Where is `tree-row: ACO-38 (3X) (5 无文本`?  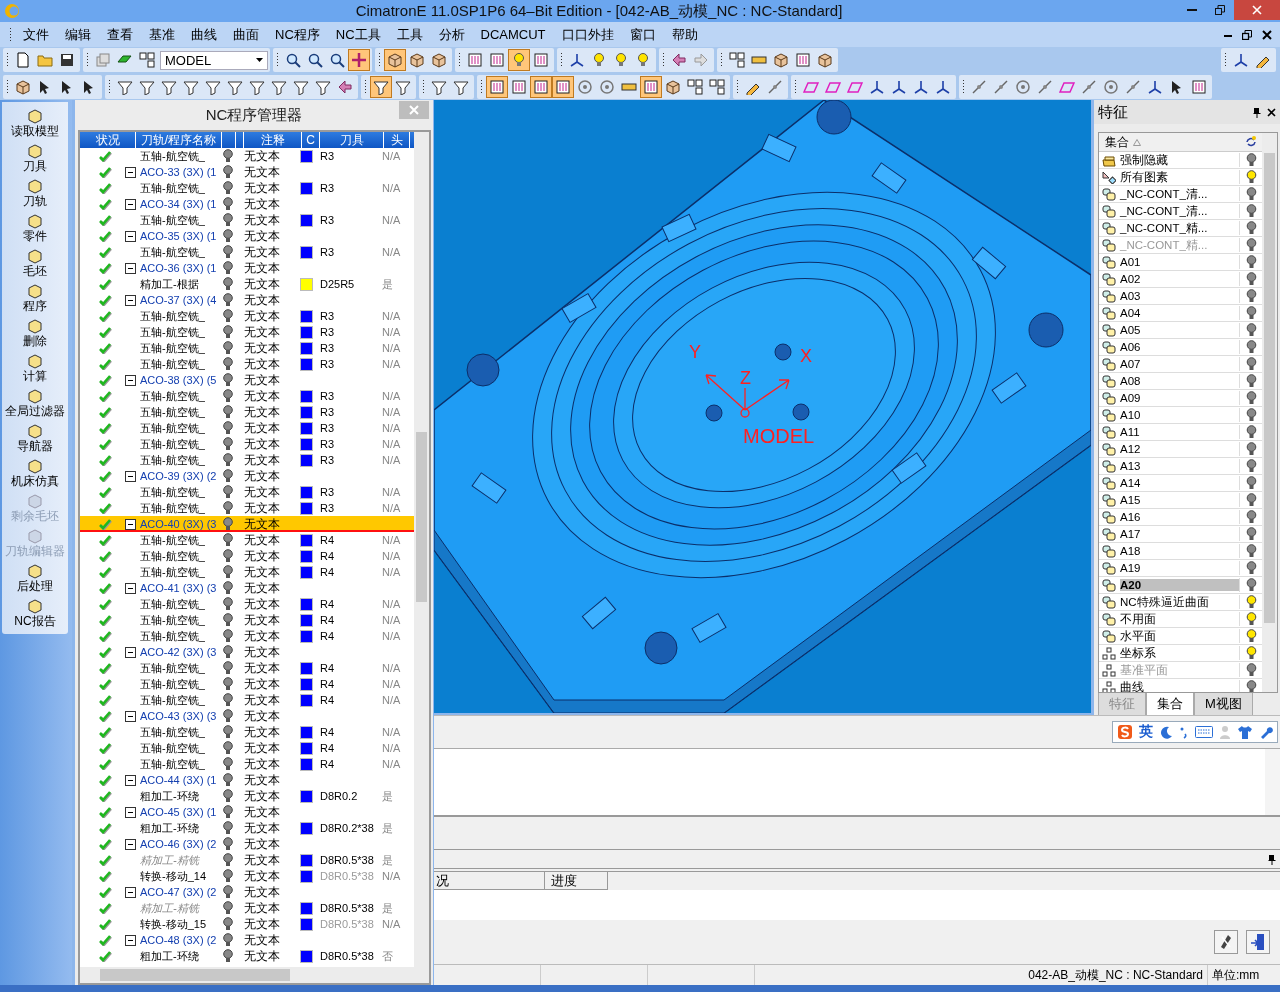
tree-row: ACO-38 (3X) (5 无文本 is located at coordinates (247, 380).